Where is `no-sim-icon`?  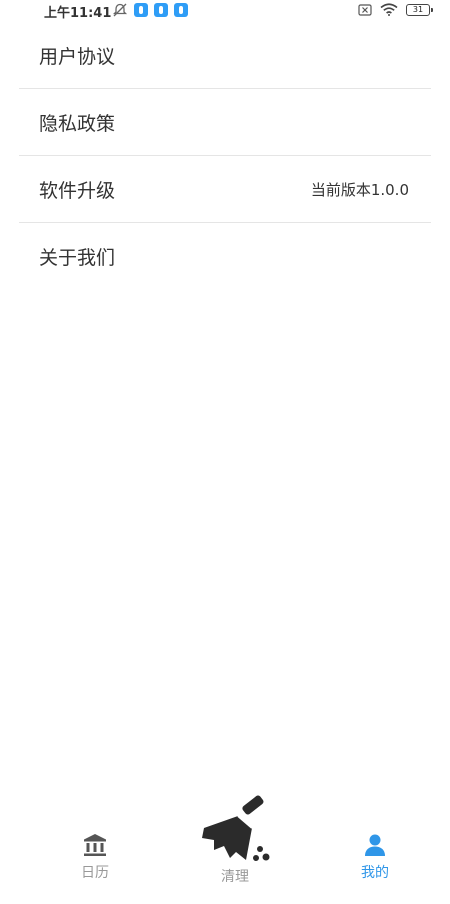 no-sim-icon is located at coordinates (365, 9).